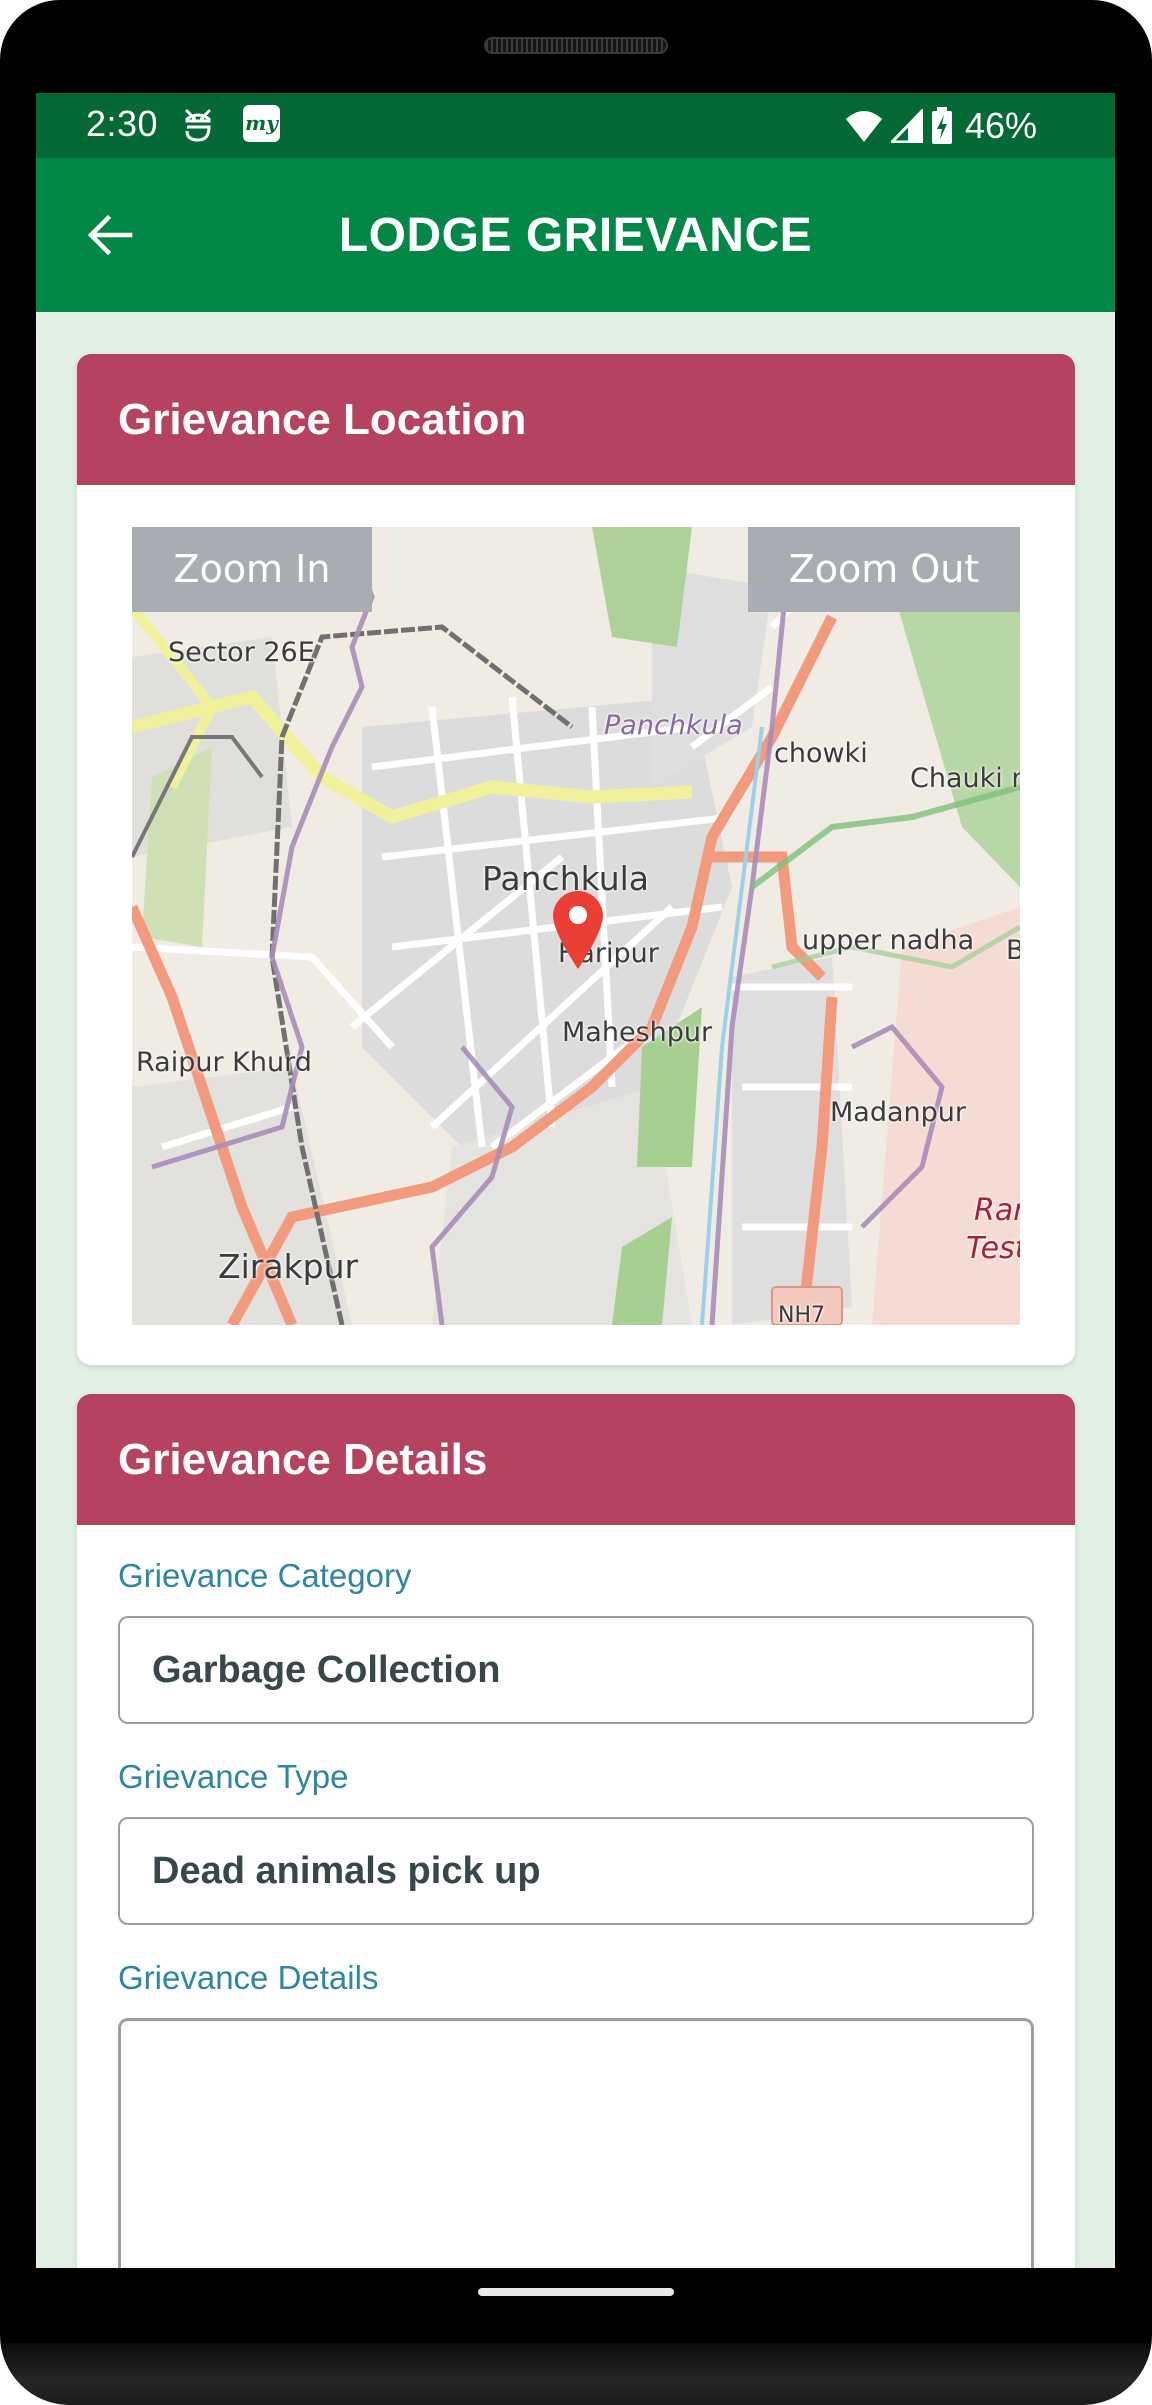 This screenshot has width=1152, height=2405. Describe the element at coordinates (576, 419) in the screenshot. I see `card-header-location: Grievance Location` at that location.